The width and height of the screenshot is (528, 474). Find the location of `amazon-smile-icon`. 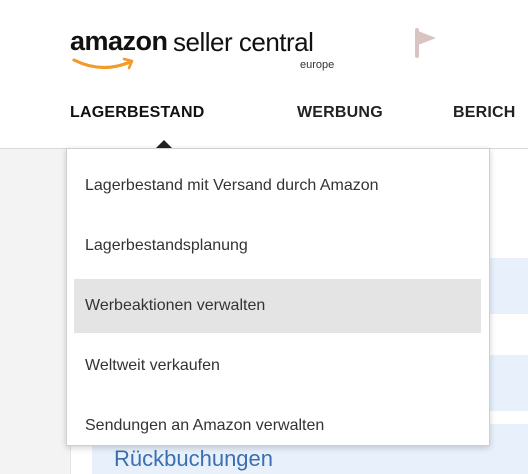

amazon-smile-icon is located at coordinates (103, 63).